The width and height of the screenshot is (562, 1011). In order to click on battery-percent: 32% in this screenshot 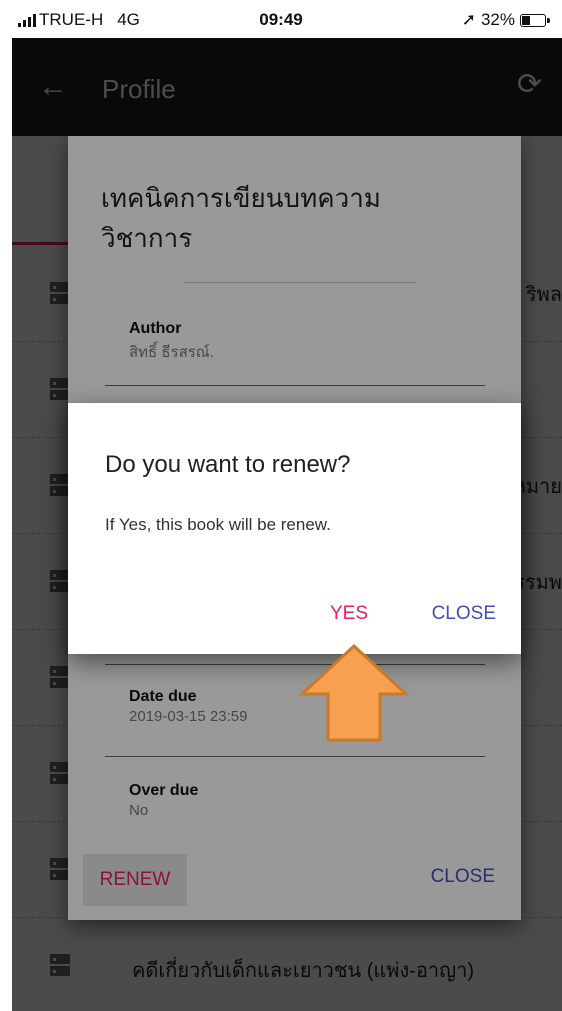, I will do `click(497, 19)`.